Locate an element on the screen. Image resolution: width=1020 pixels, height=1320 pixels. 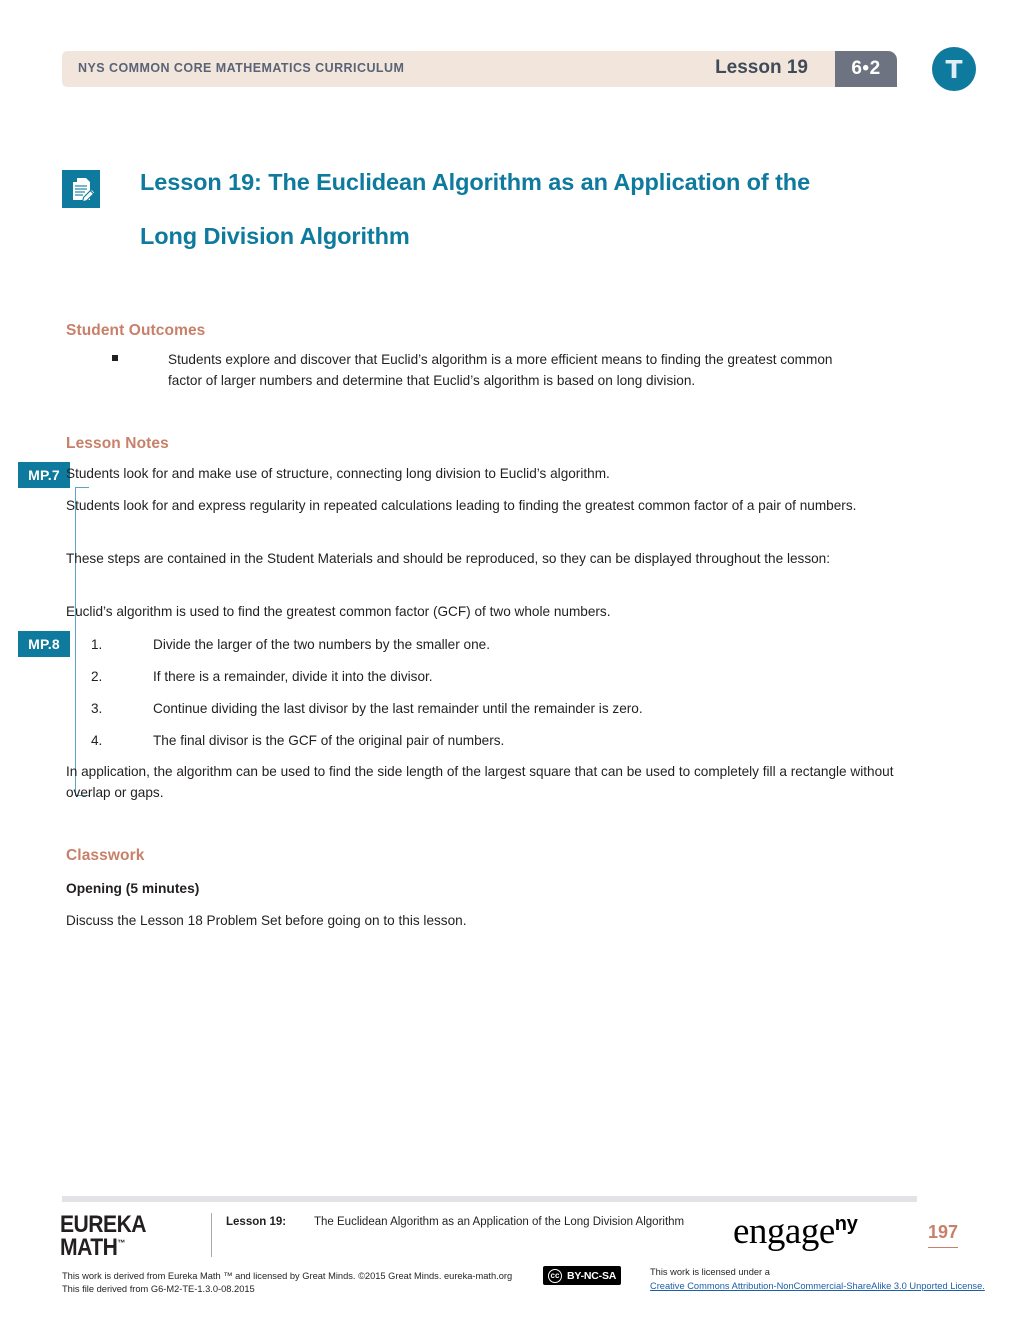
creative-commons-badge-icon: cc BY-NC-SA is located at coordinates (582, 1275).